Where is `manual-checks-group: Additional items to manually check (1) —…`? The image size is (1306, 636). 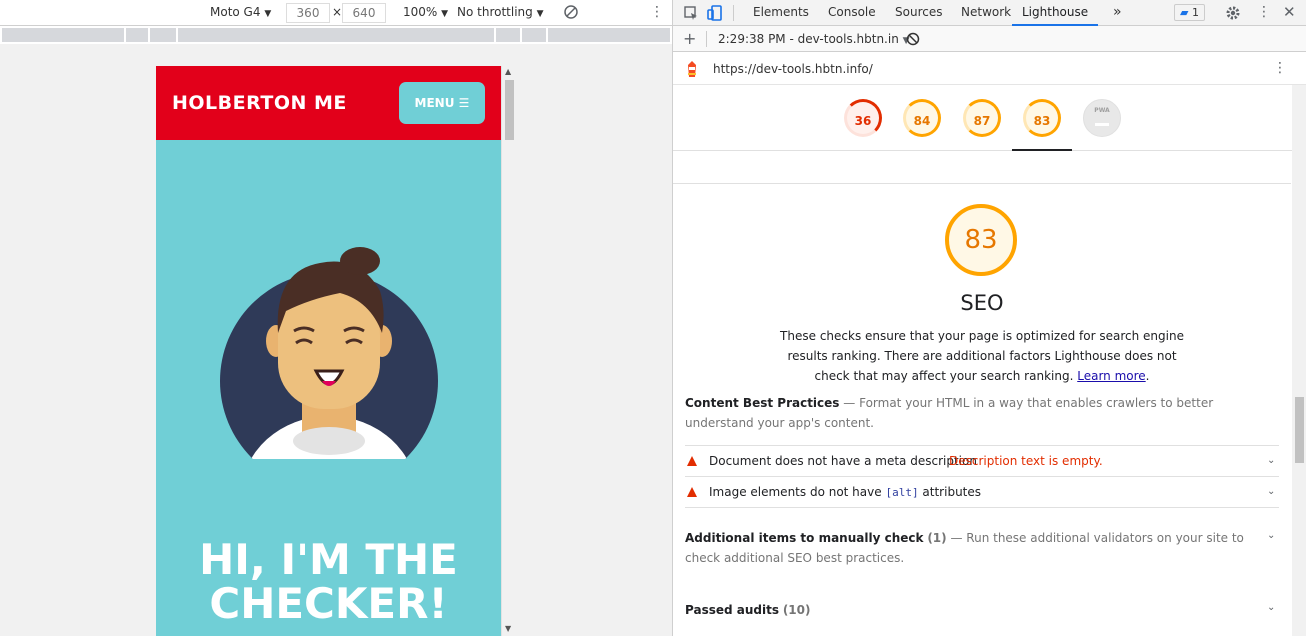
manual-checks-group: Additional items to manually check (1) —… is located at coordinates (970, 548).